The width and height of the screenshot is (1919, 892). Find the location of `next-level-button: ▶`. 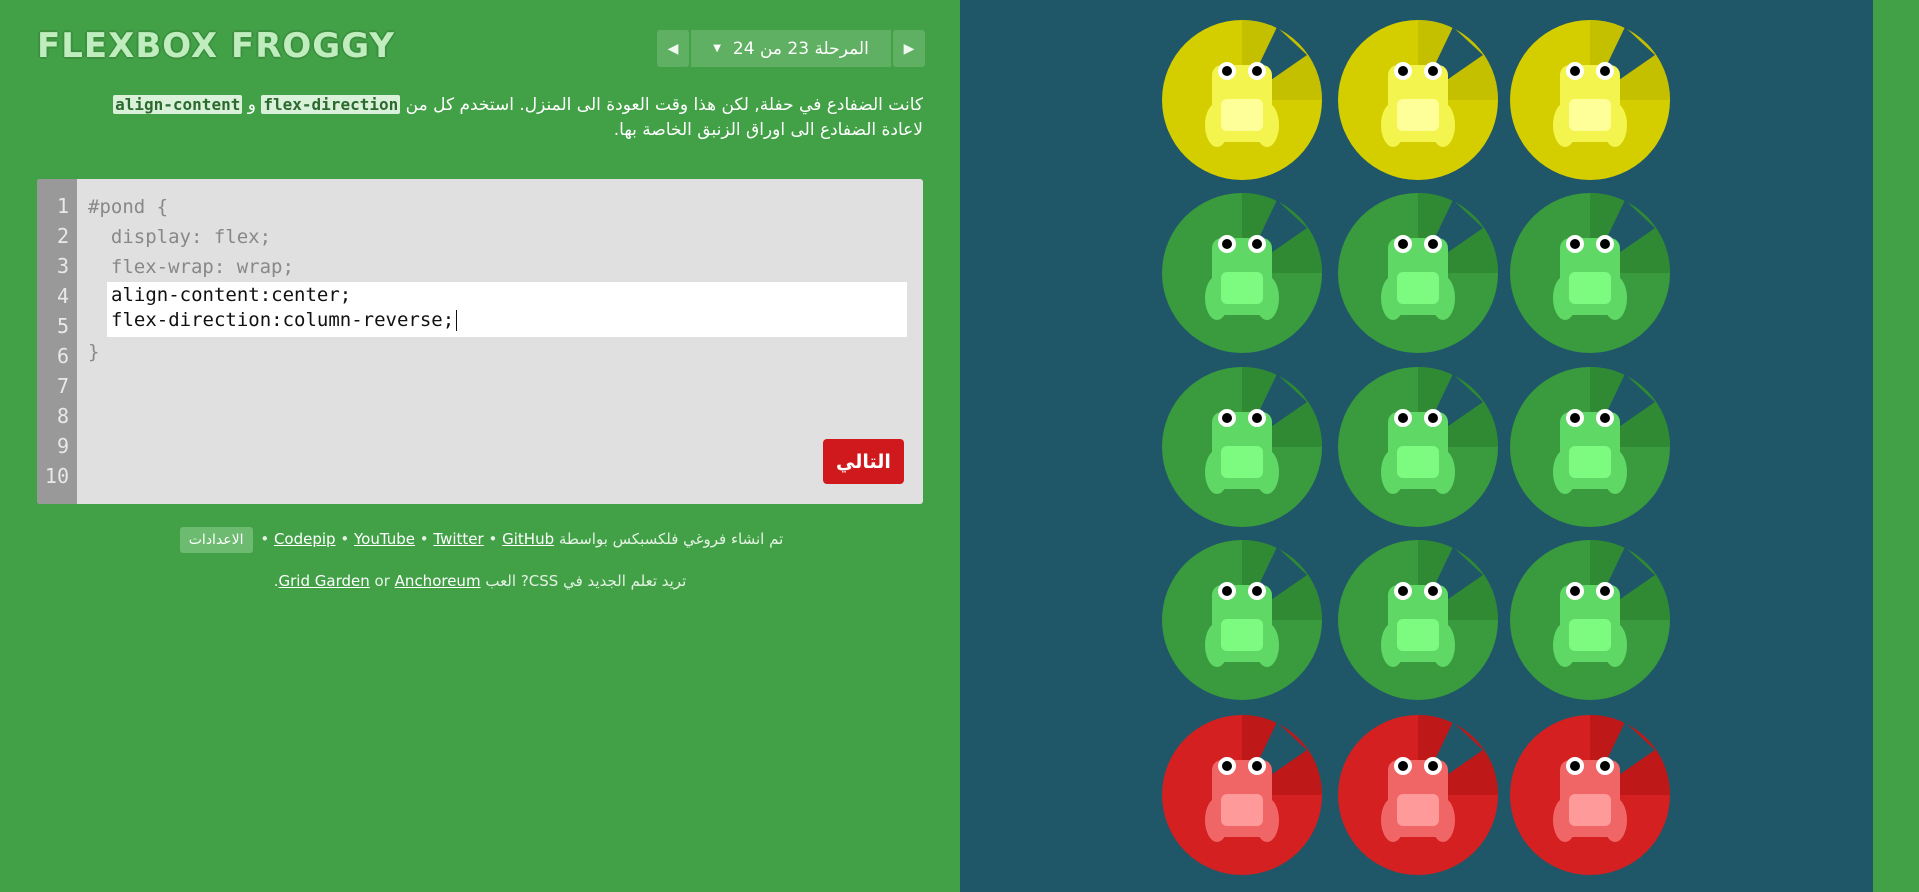

next-level-button: ▶ is located at coordinates (909, 48).